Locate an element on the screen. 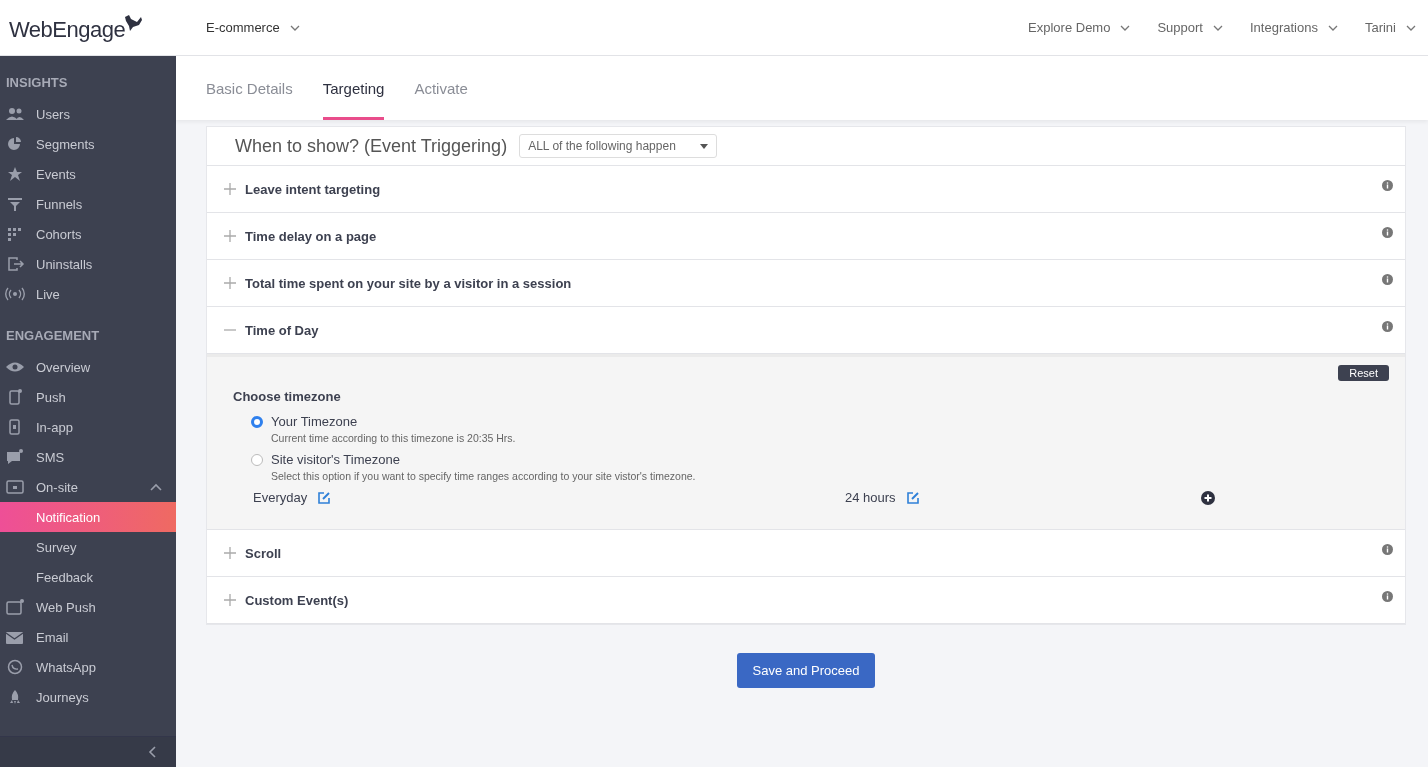  option-label: Site visitor's Timezone is located at coordinates (336, 459).